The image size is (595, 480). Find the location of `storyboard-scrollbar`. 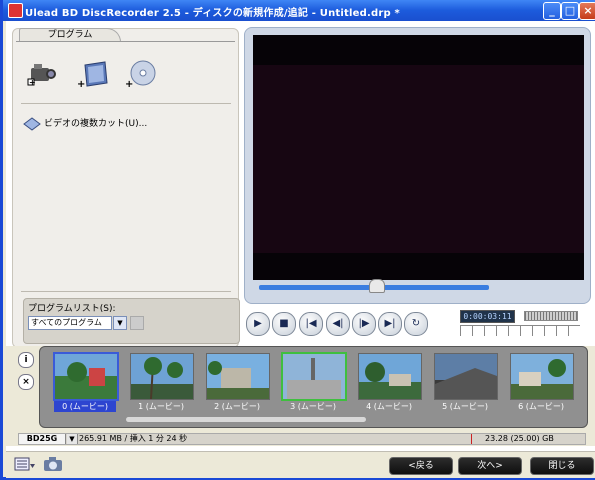

storyboard-scrollbar is located at coordinates (246, 419).